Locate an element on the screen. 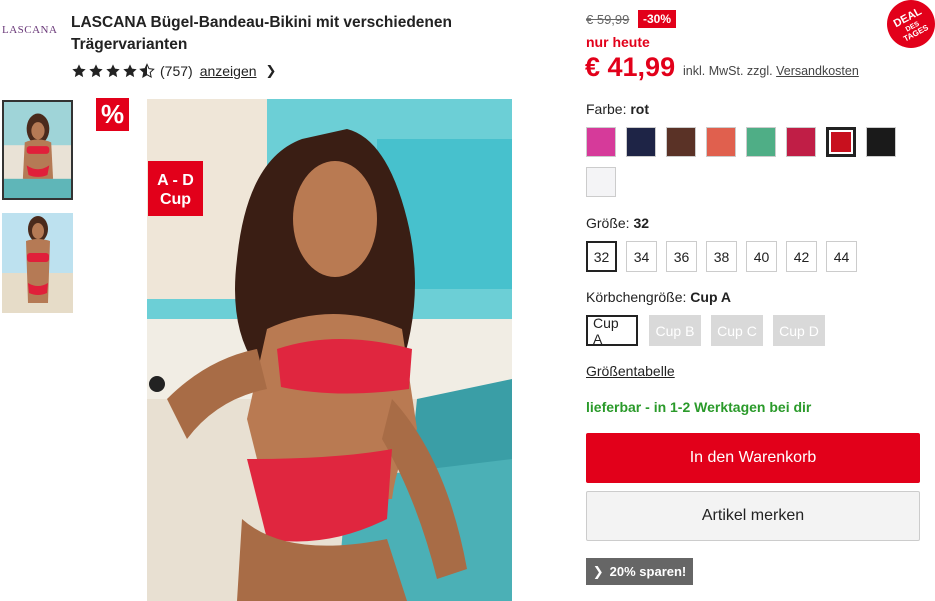  half-star-icon is located at coordinates (147, 71).